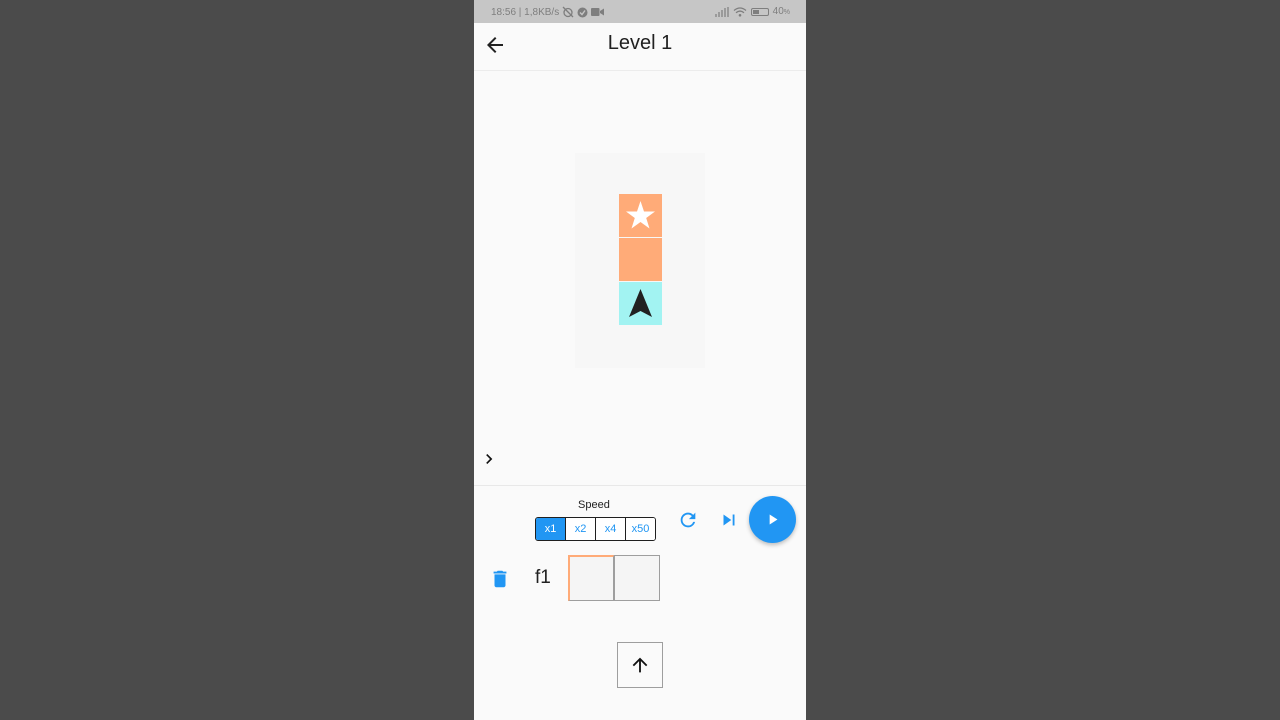 The image size is (1280, 720). I want to click on check-circle-icon, so click(582, 12).